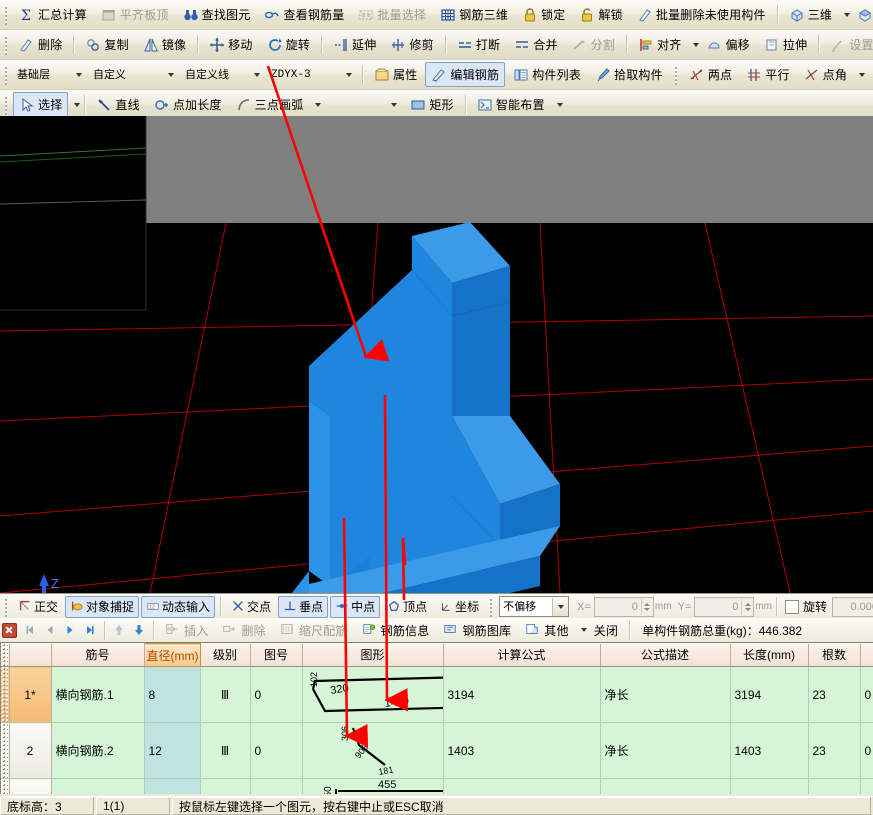 The image size is (873, 815). What do you see at coordinates (225, 786) in the screenshot?
I see `cell-grade: Ⅰ` at bounding box center [225, 786].